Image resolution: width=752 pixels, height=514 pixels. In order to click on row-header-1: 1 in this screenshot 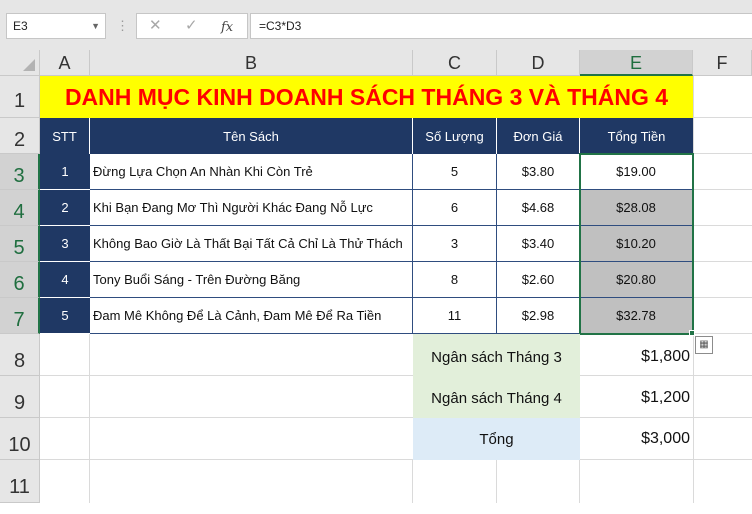, I will do `click(20, 97)`.